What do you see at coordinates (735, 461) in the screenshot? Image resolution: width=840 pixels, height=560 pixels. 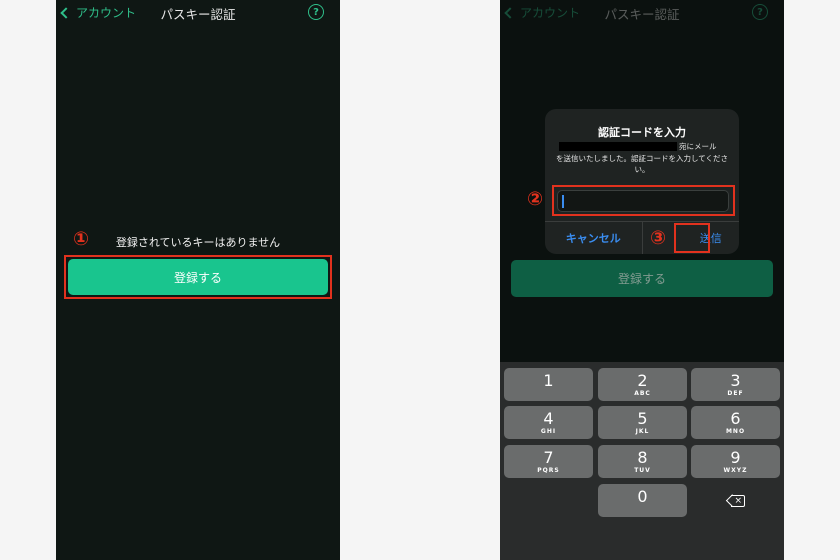 I see `key-9: 9 WXYZ` at bounding box center [735, 461].